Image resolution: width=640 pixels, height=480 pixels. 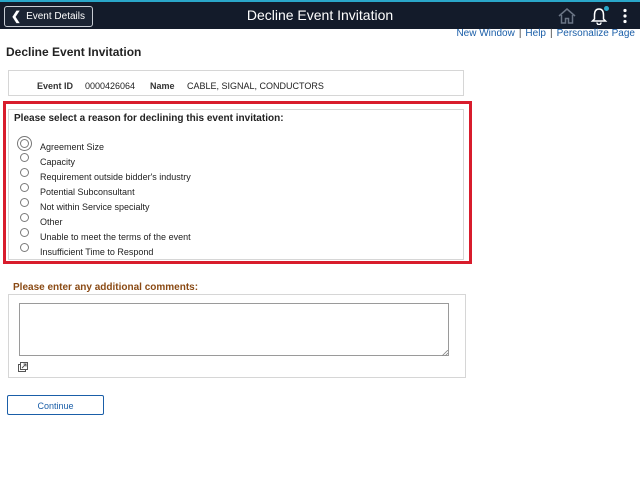 What do you see at coordinates (24, 157) in the screenshot?
I see `reason-radio-capacity` at bounding box center [24, 157].